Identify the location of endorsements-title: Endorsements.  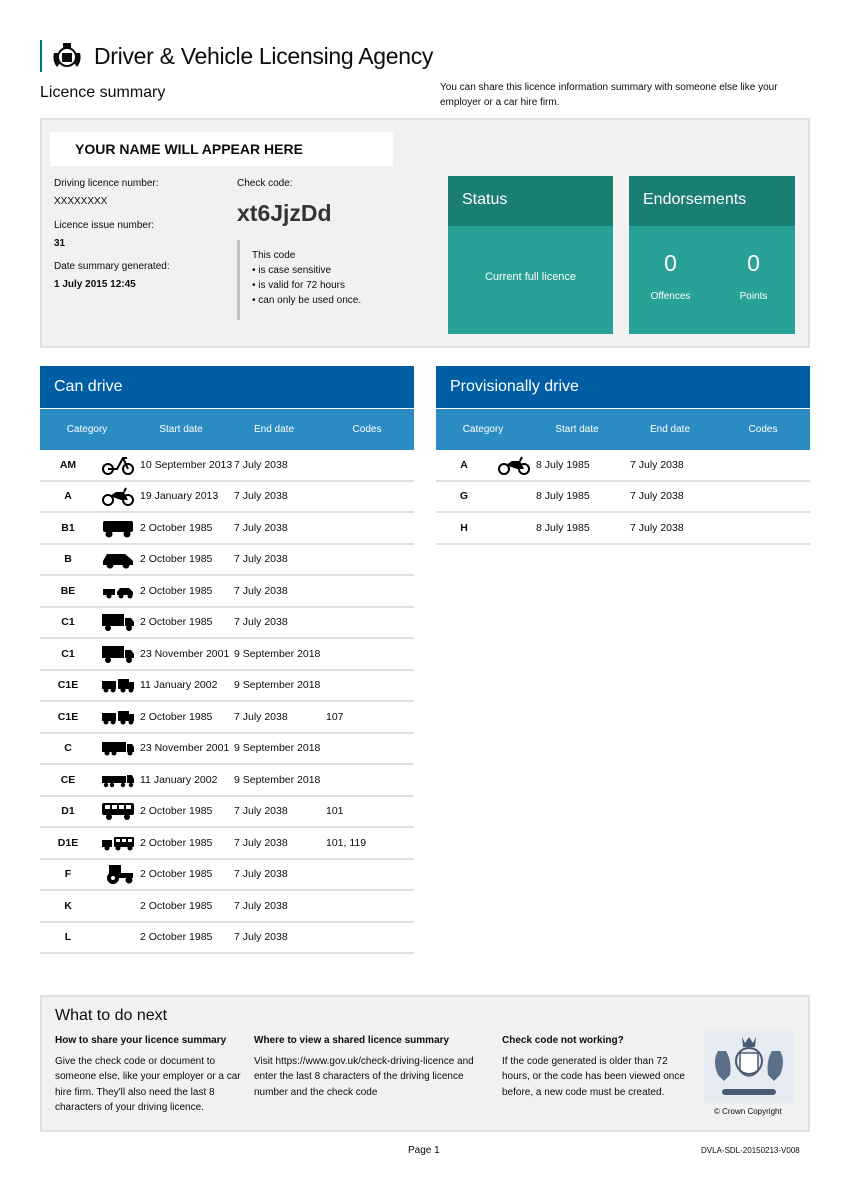
(712, 201).